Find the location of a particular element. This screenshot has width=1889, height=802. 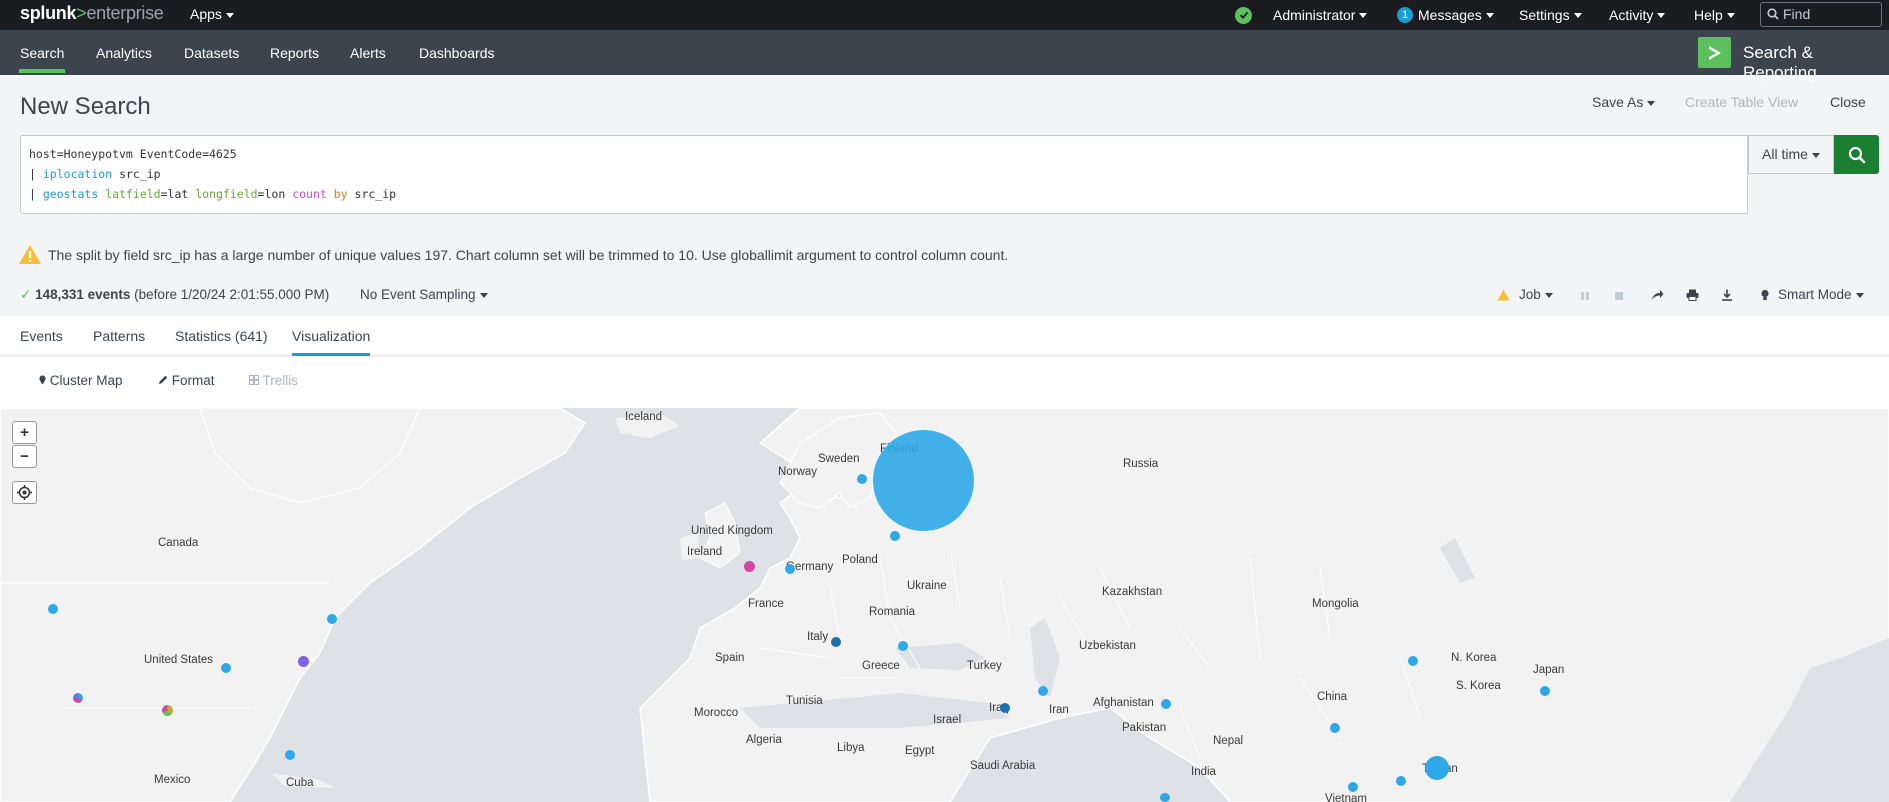

activity-label: Activity is located at coordinates (1631, 15).